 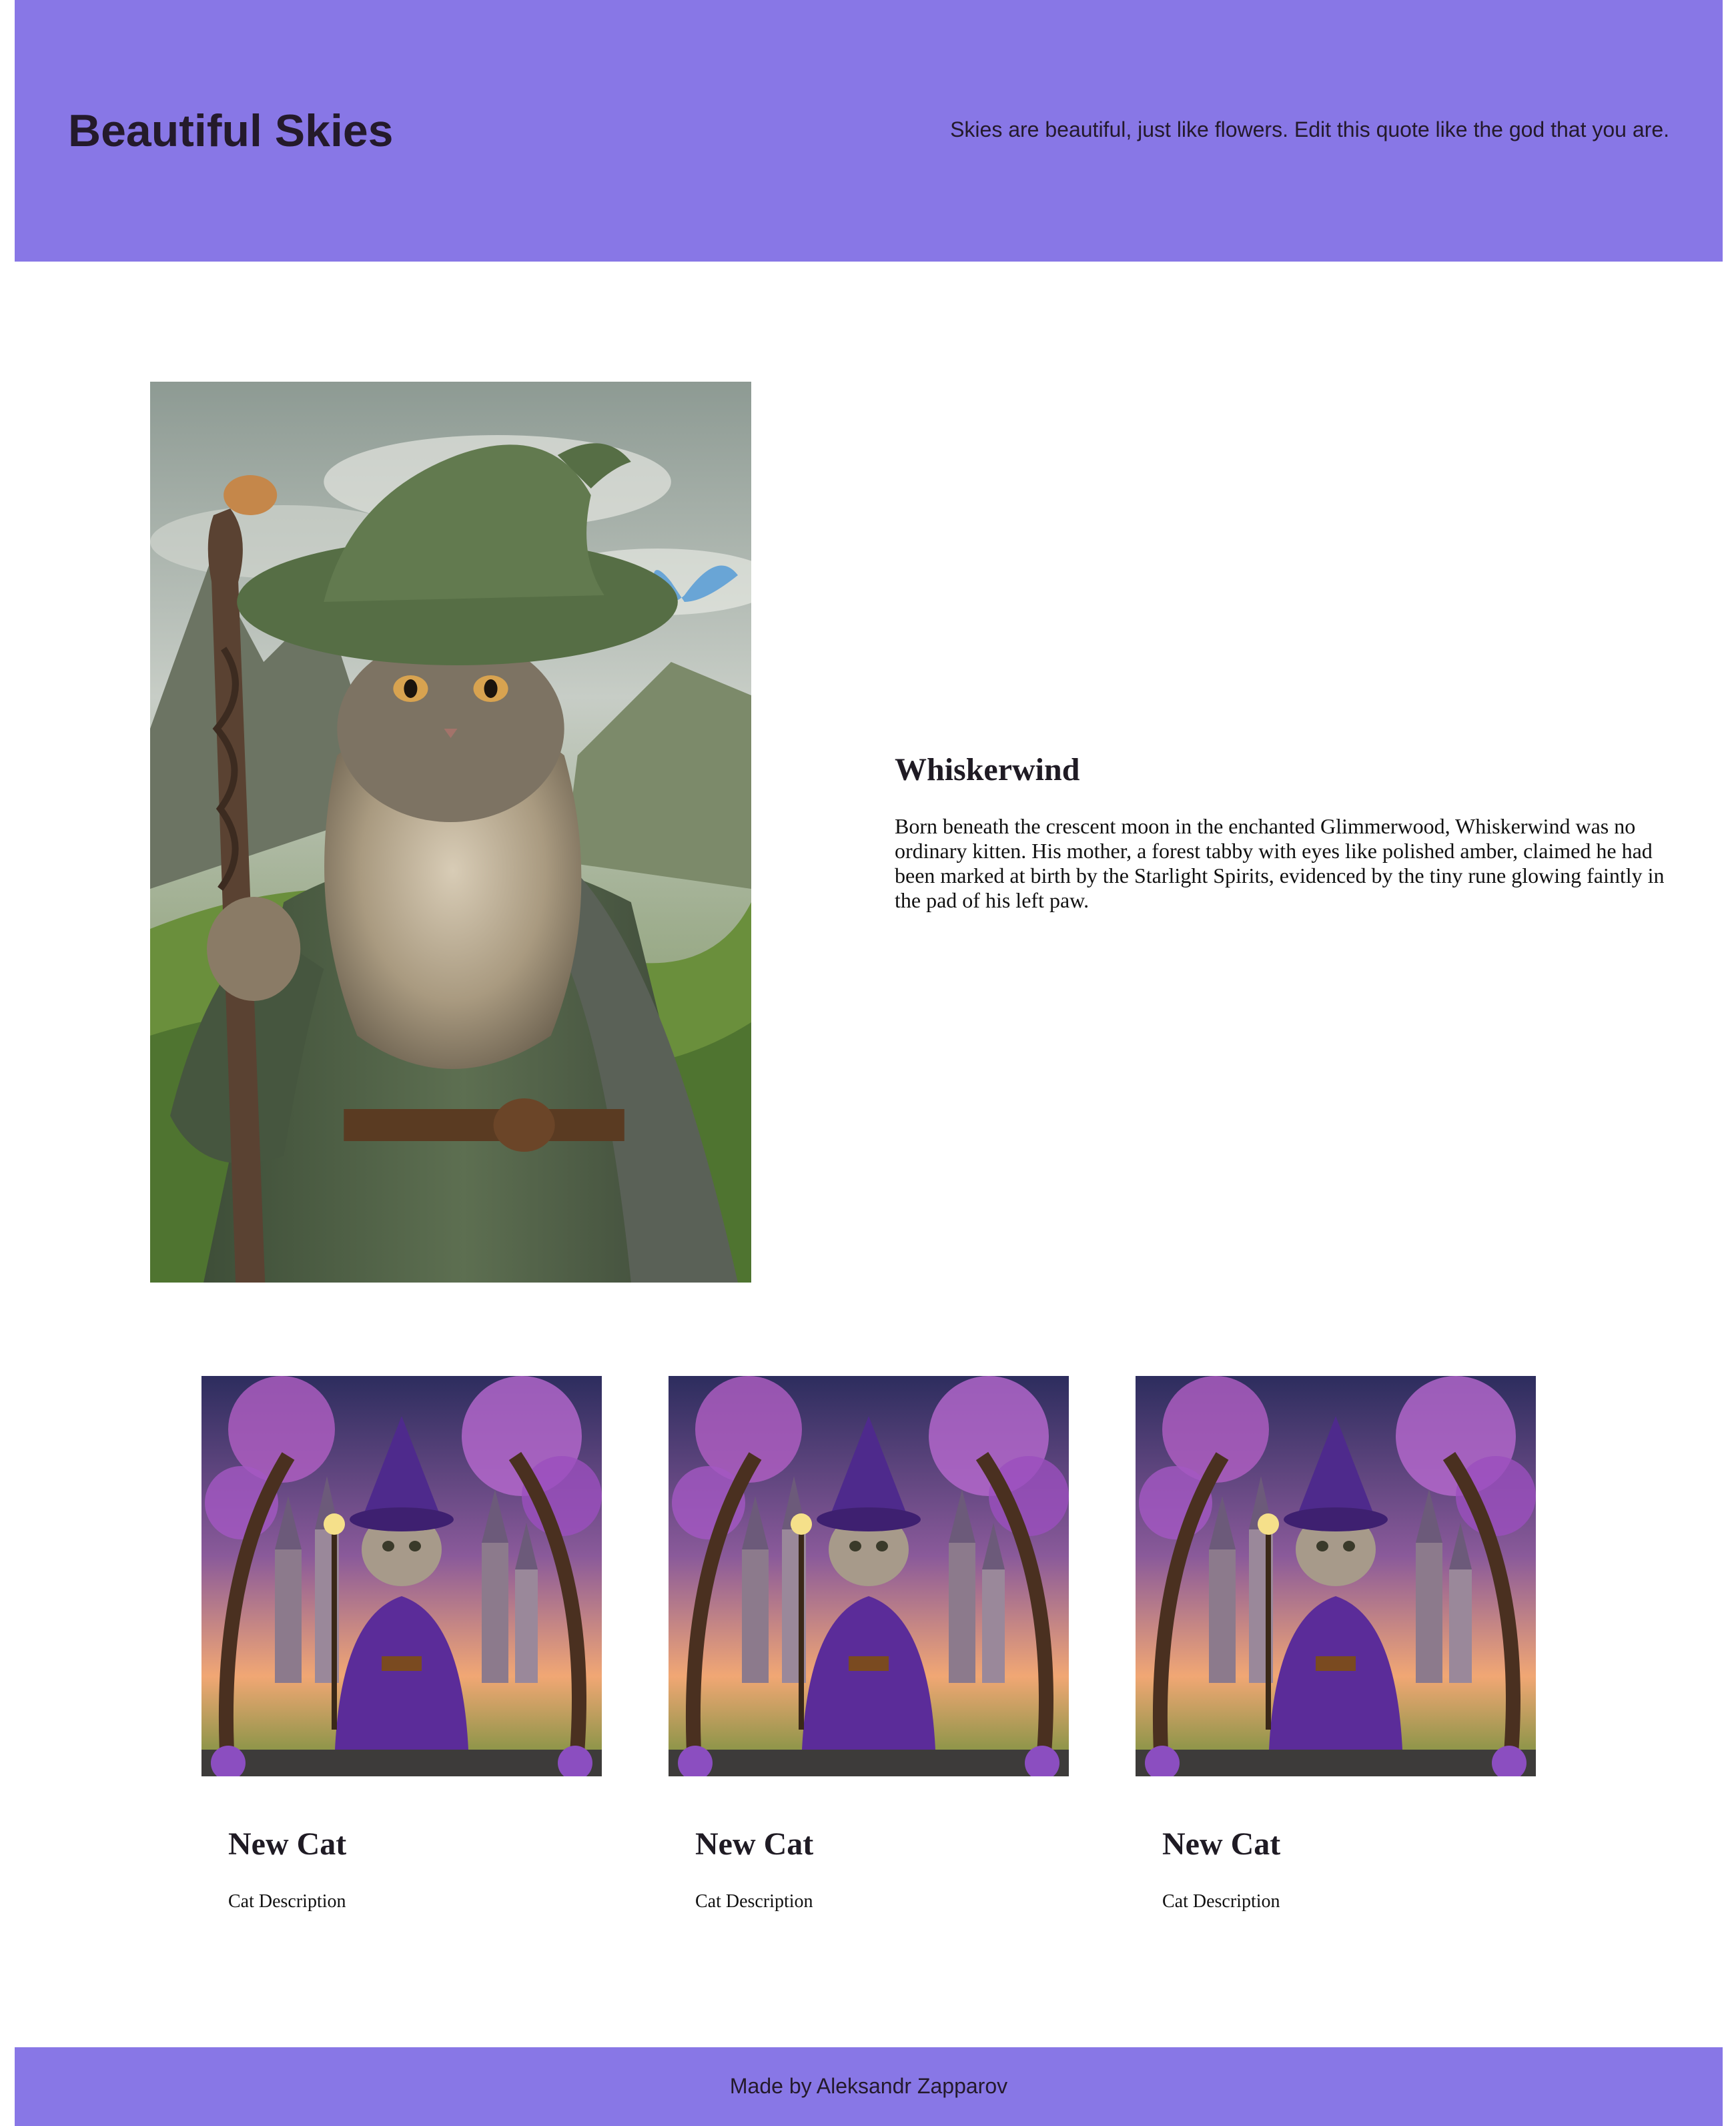 I want to click on feature-cat-name: Whiskerwind, so click(x=987, y=769).